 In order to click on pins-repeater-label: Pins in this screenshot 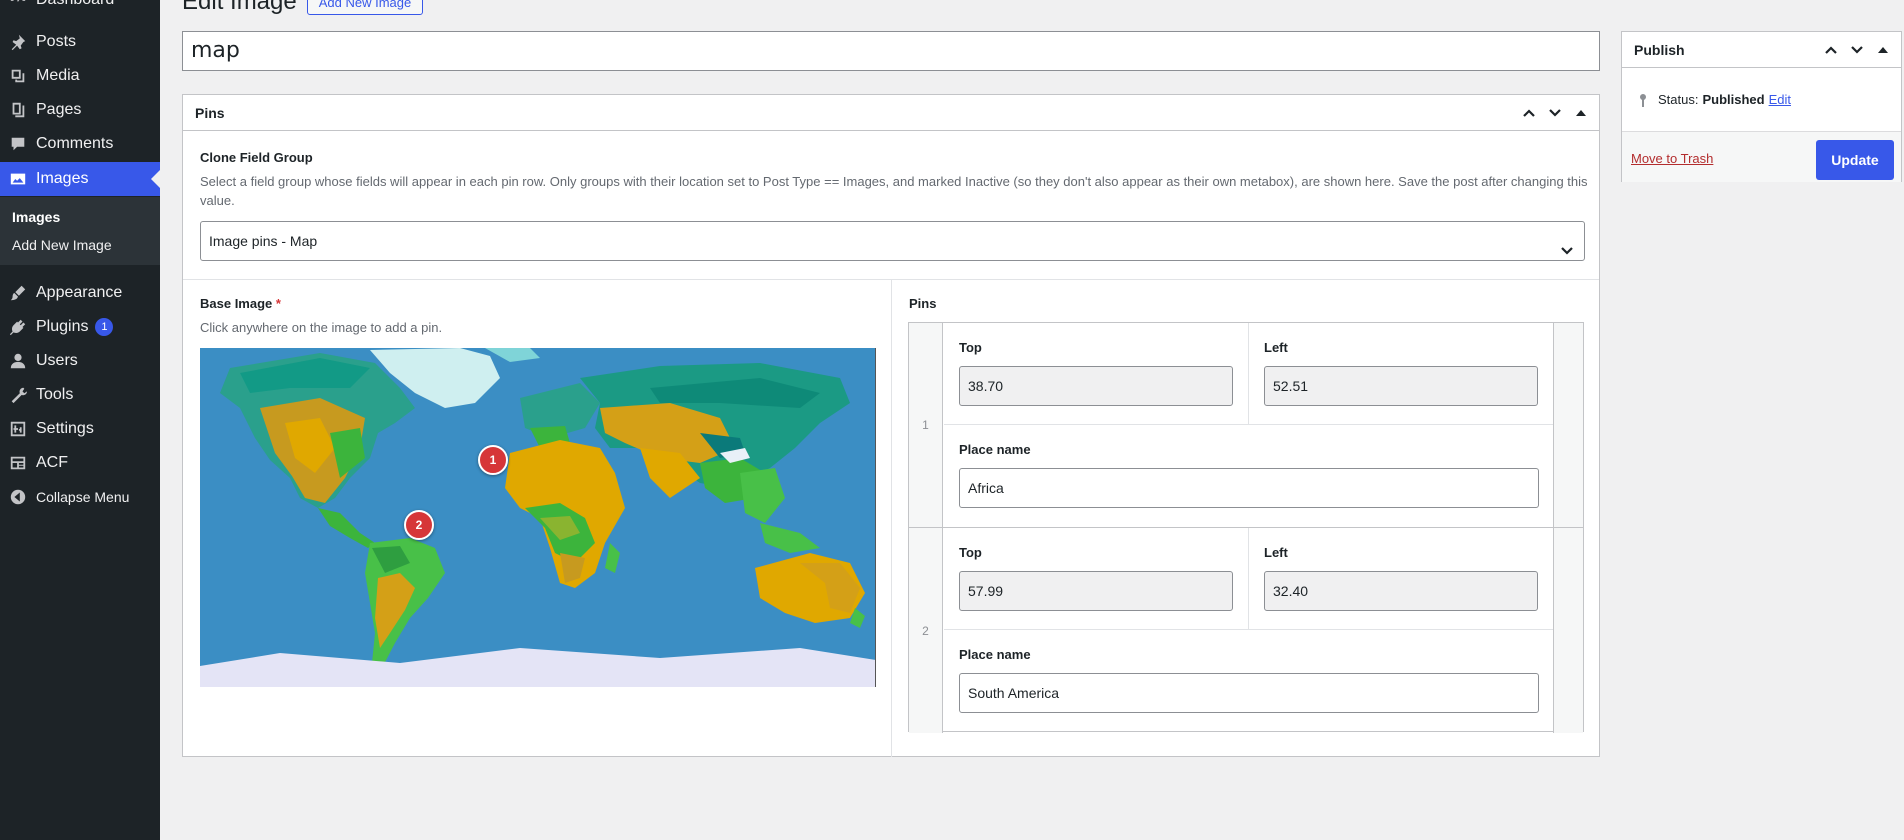, I will do `click(923, 303)`.